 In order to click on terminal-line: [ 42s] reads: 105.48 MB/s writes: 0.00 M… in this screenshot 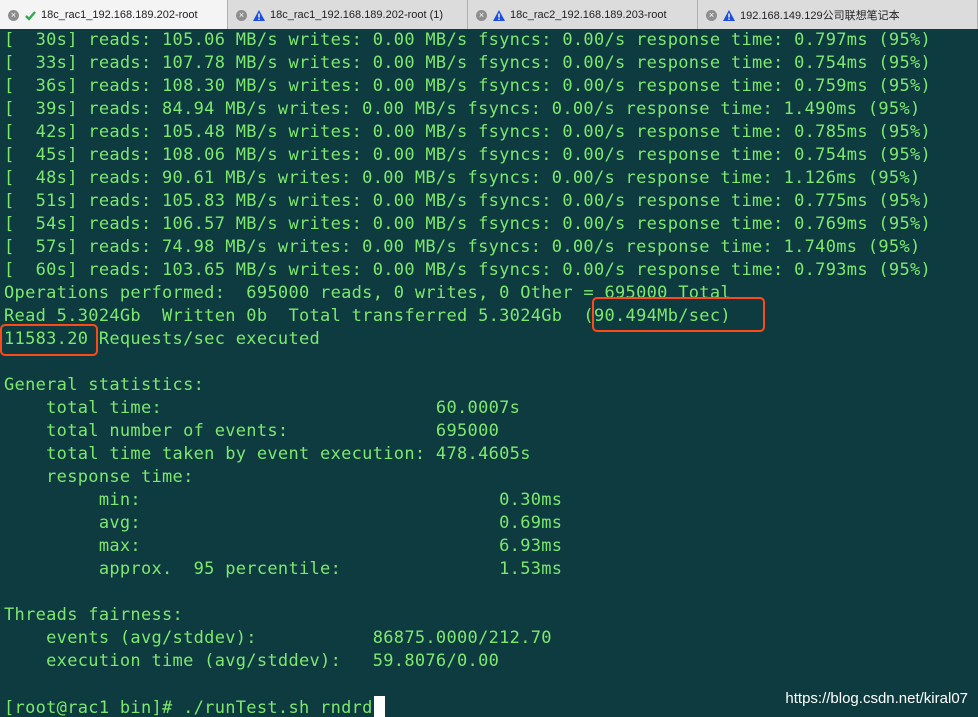, I will do `click(468, 132)`.